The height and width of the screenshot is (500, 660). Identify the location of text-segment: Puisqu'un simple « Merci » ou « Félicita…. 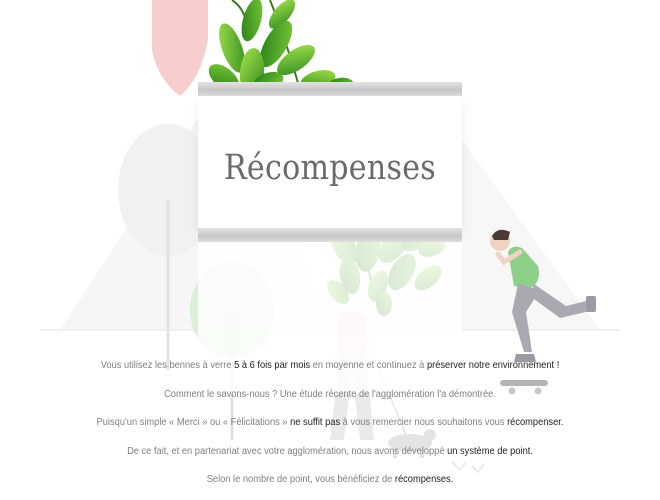
(193, 422).